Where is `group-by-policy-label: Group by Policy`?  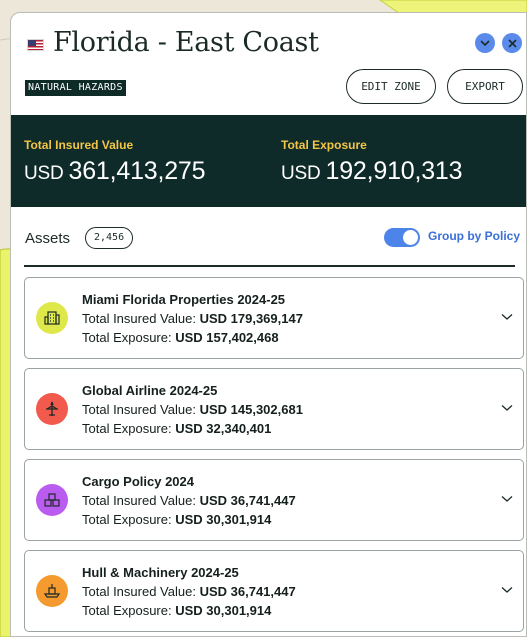 group-by-policy-label: Group by Policy is located at coordinates (474, 236).